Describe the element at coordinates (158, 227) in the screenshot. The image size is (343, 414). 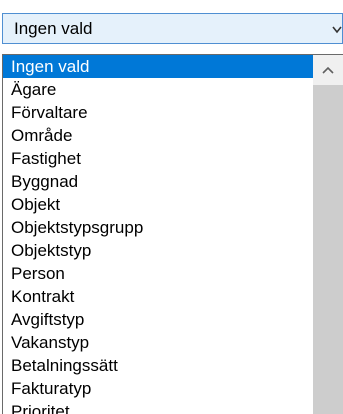
I see `list-item-objektstypsgrupp: Objektstypsgrupp` at that location.